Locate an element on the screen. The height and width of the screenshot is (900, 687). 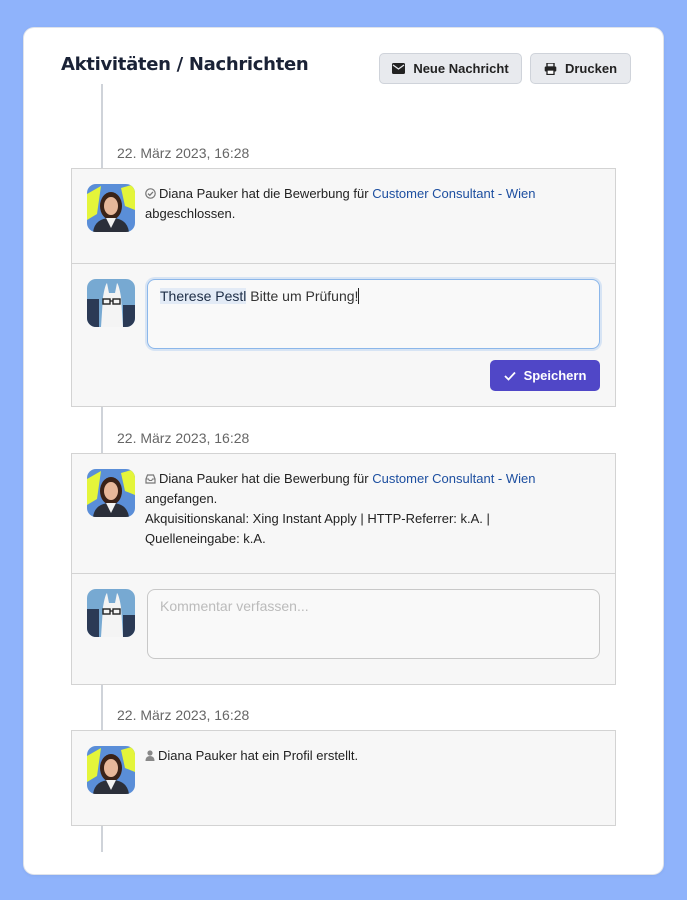
new-message-button: Neue Nachricht is located at coordinates (450, 68).